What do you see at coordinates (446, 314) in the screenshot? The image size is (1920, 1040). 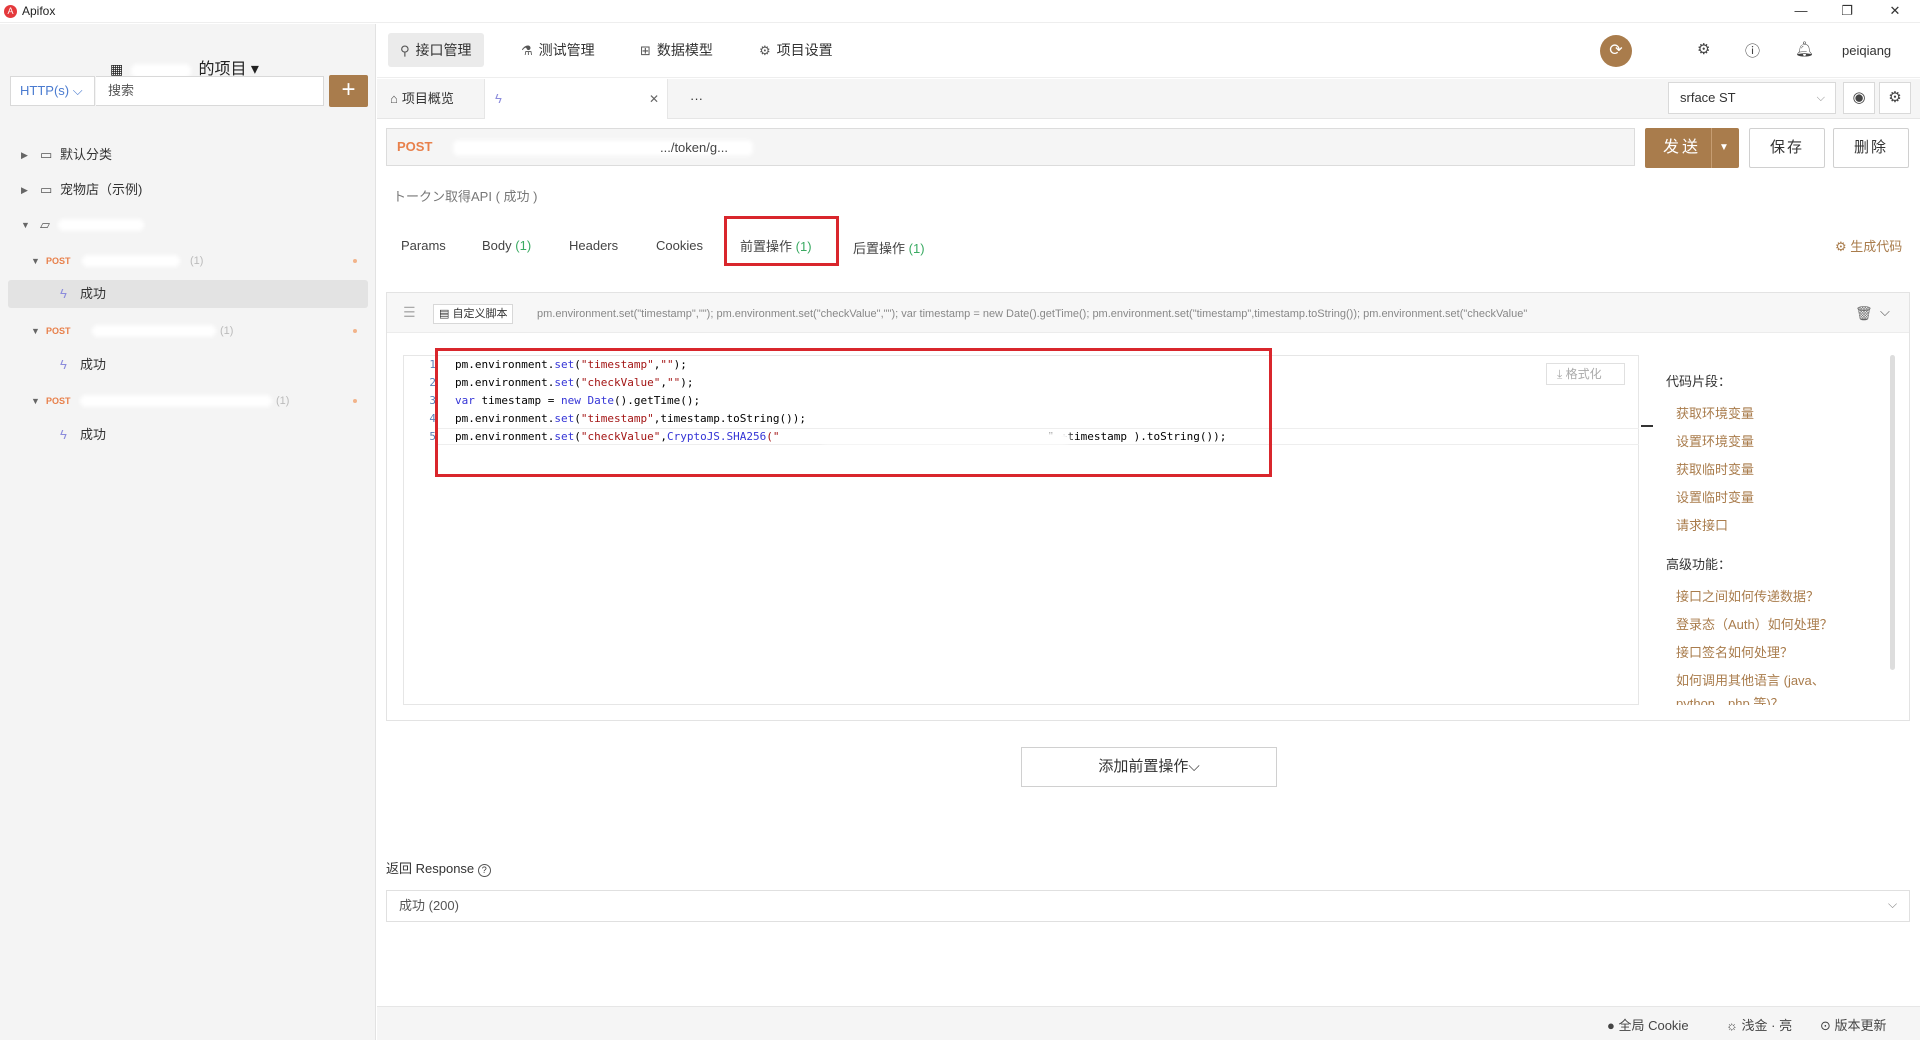 I see `file-icon: ▤` at bounding box center [446, 314].